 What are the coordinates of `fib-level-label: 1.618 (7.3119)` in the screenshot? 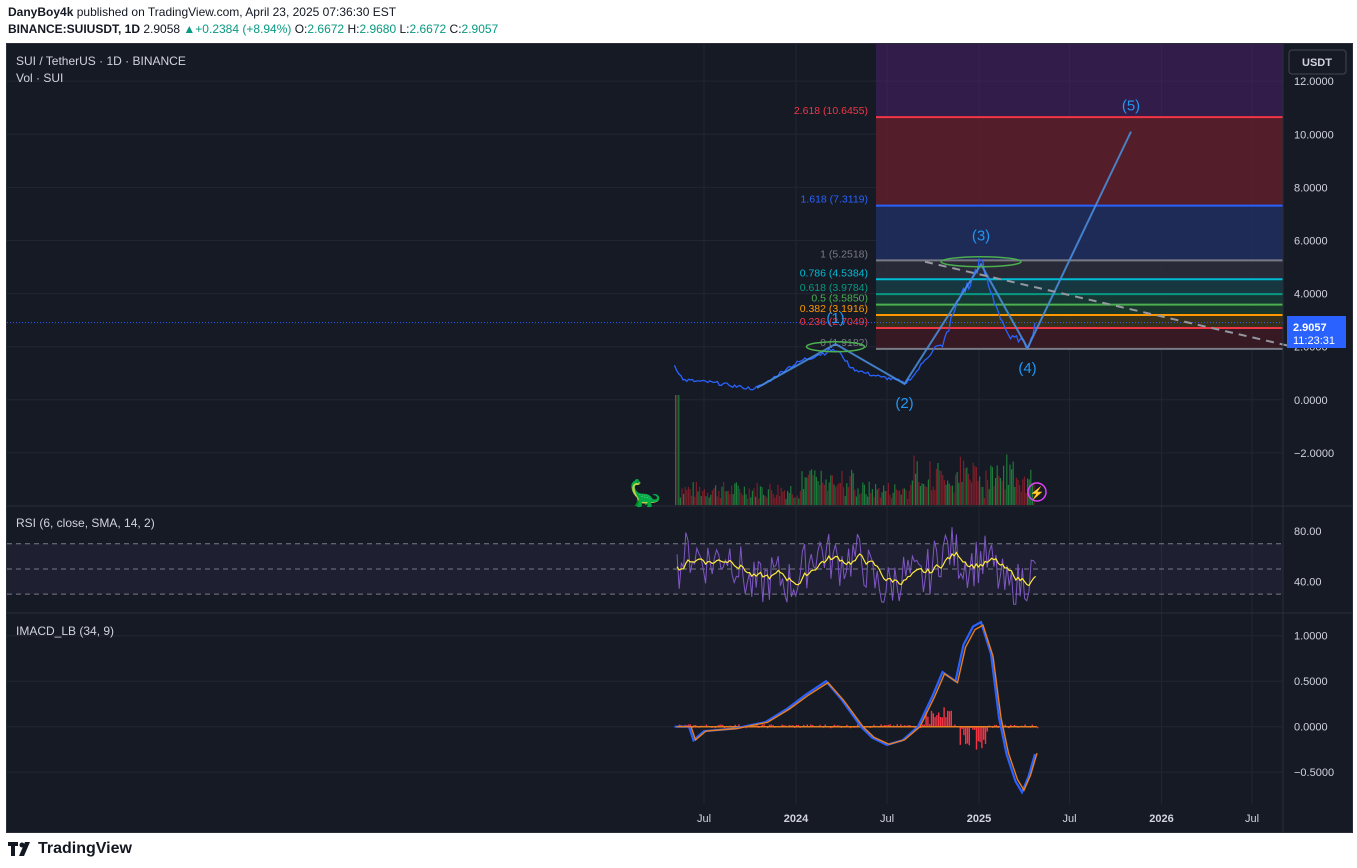 It's located at (834, 200).